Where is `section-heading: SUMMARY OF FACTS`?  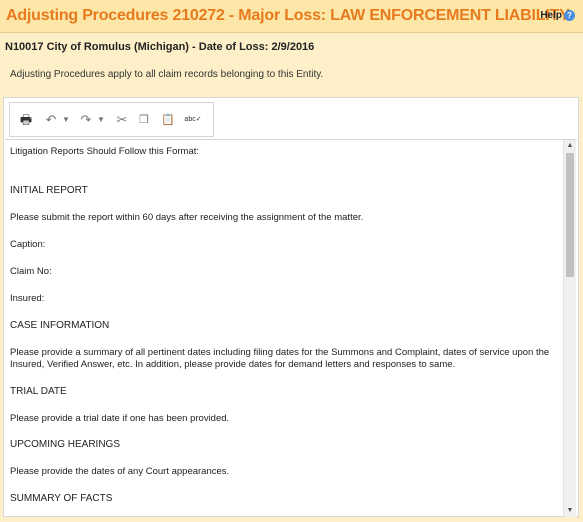 section-heading: SUMMARY OF FACTS is located at coordinates (61, 498).